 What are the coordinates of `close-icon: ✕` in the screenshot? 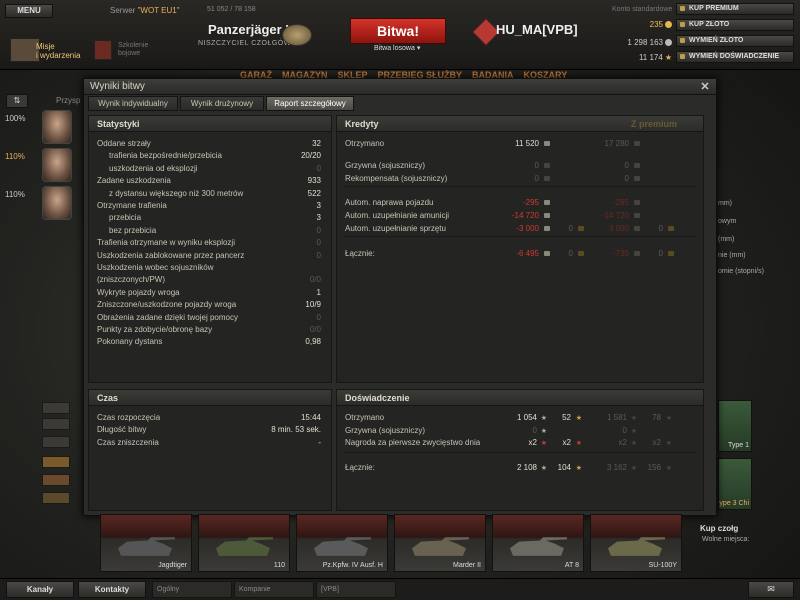 It's located at (705, 87).